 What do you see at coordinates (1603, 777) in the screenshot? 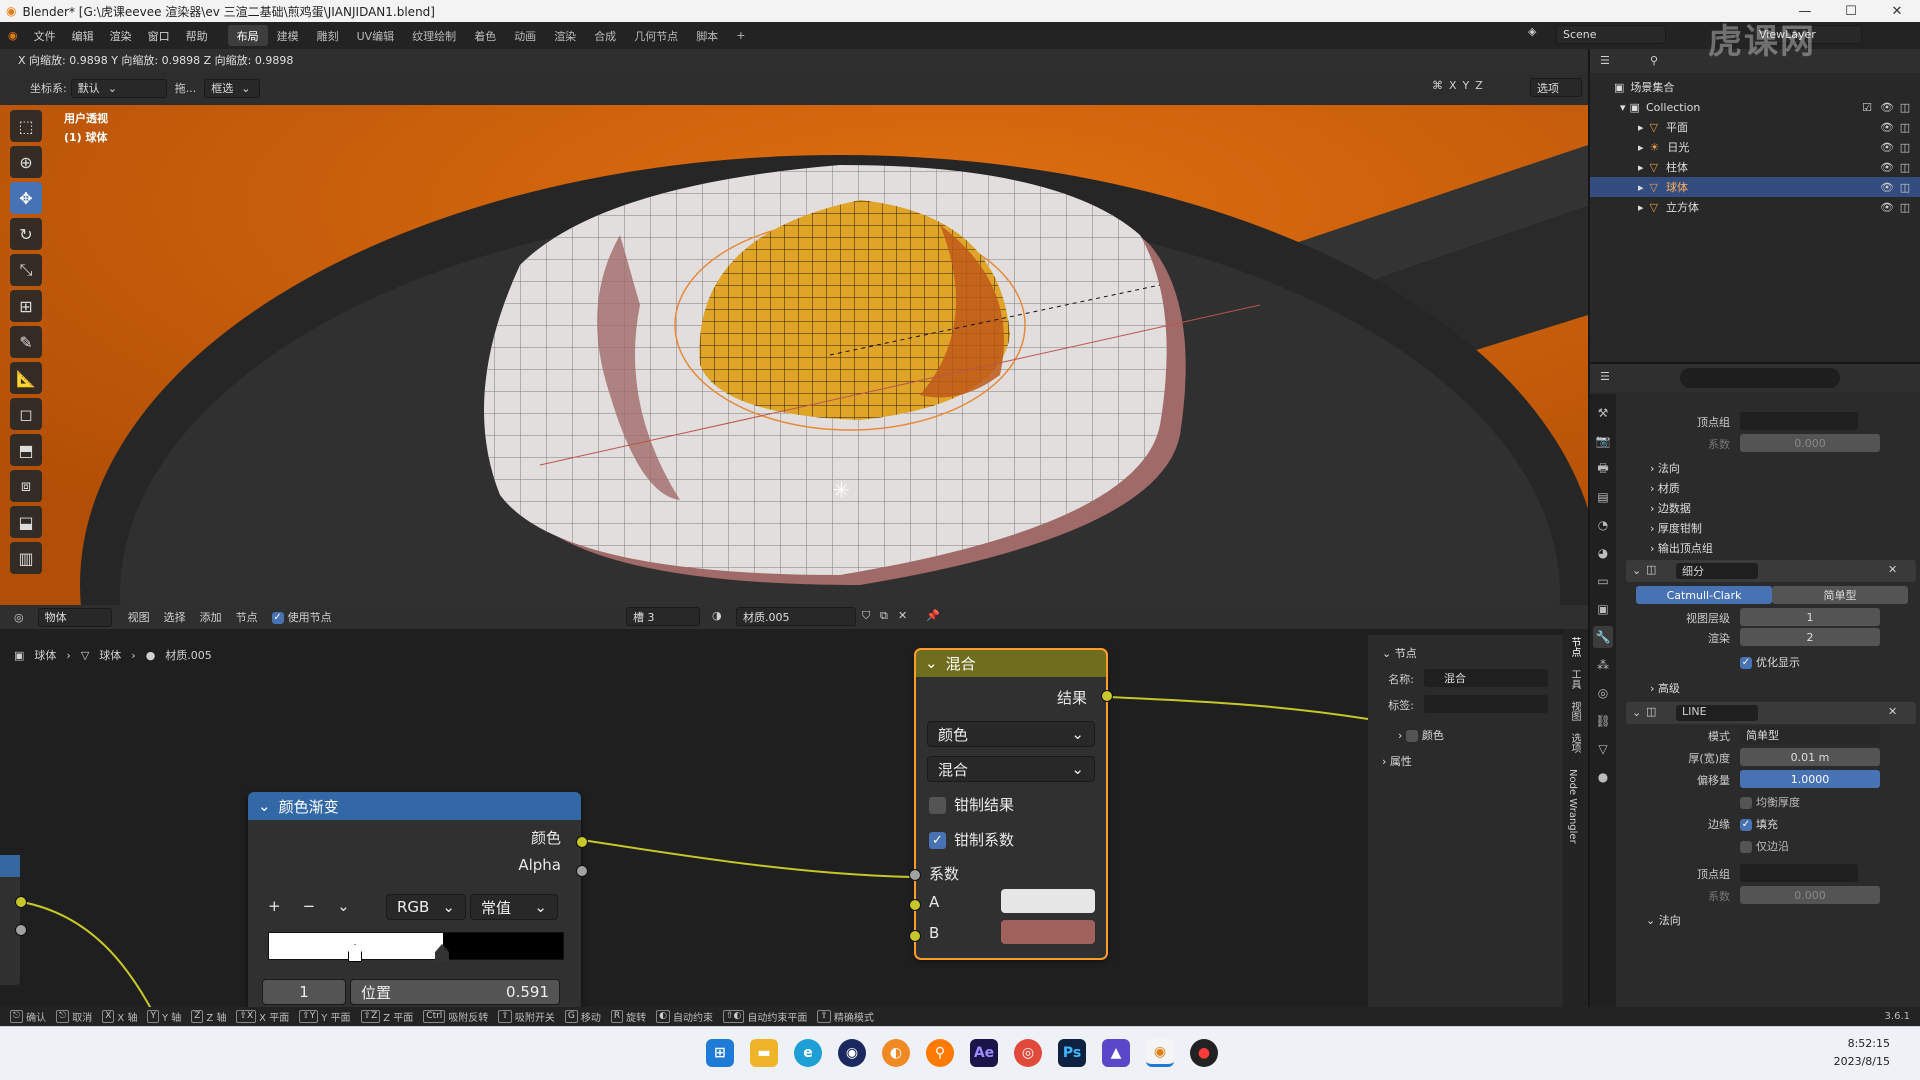
I see `material-tab-icon: ●` at bounding box center [1603, 777].